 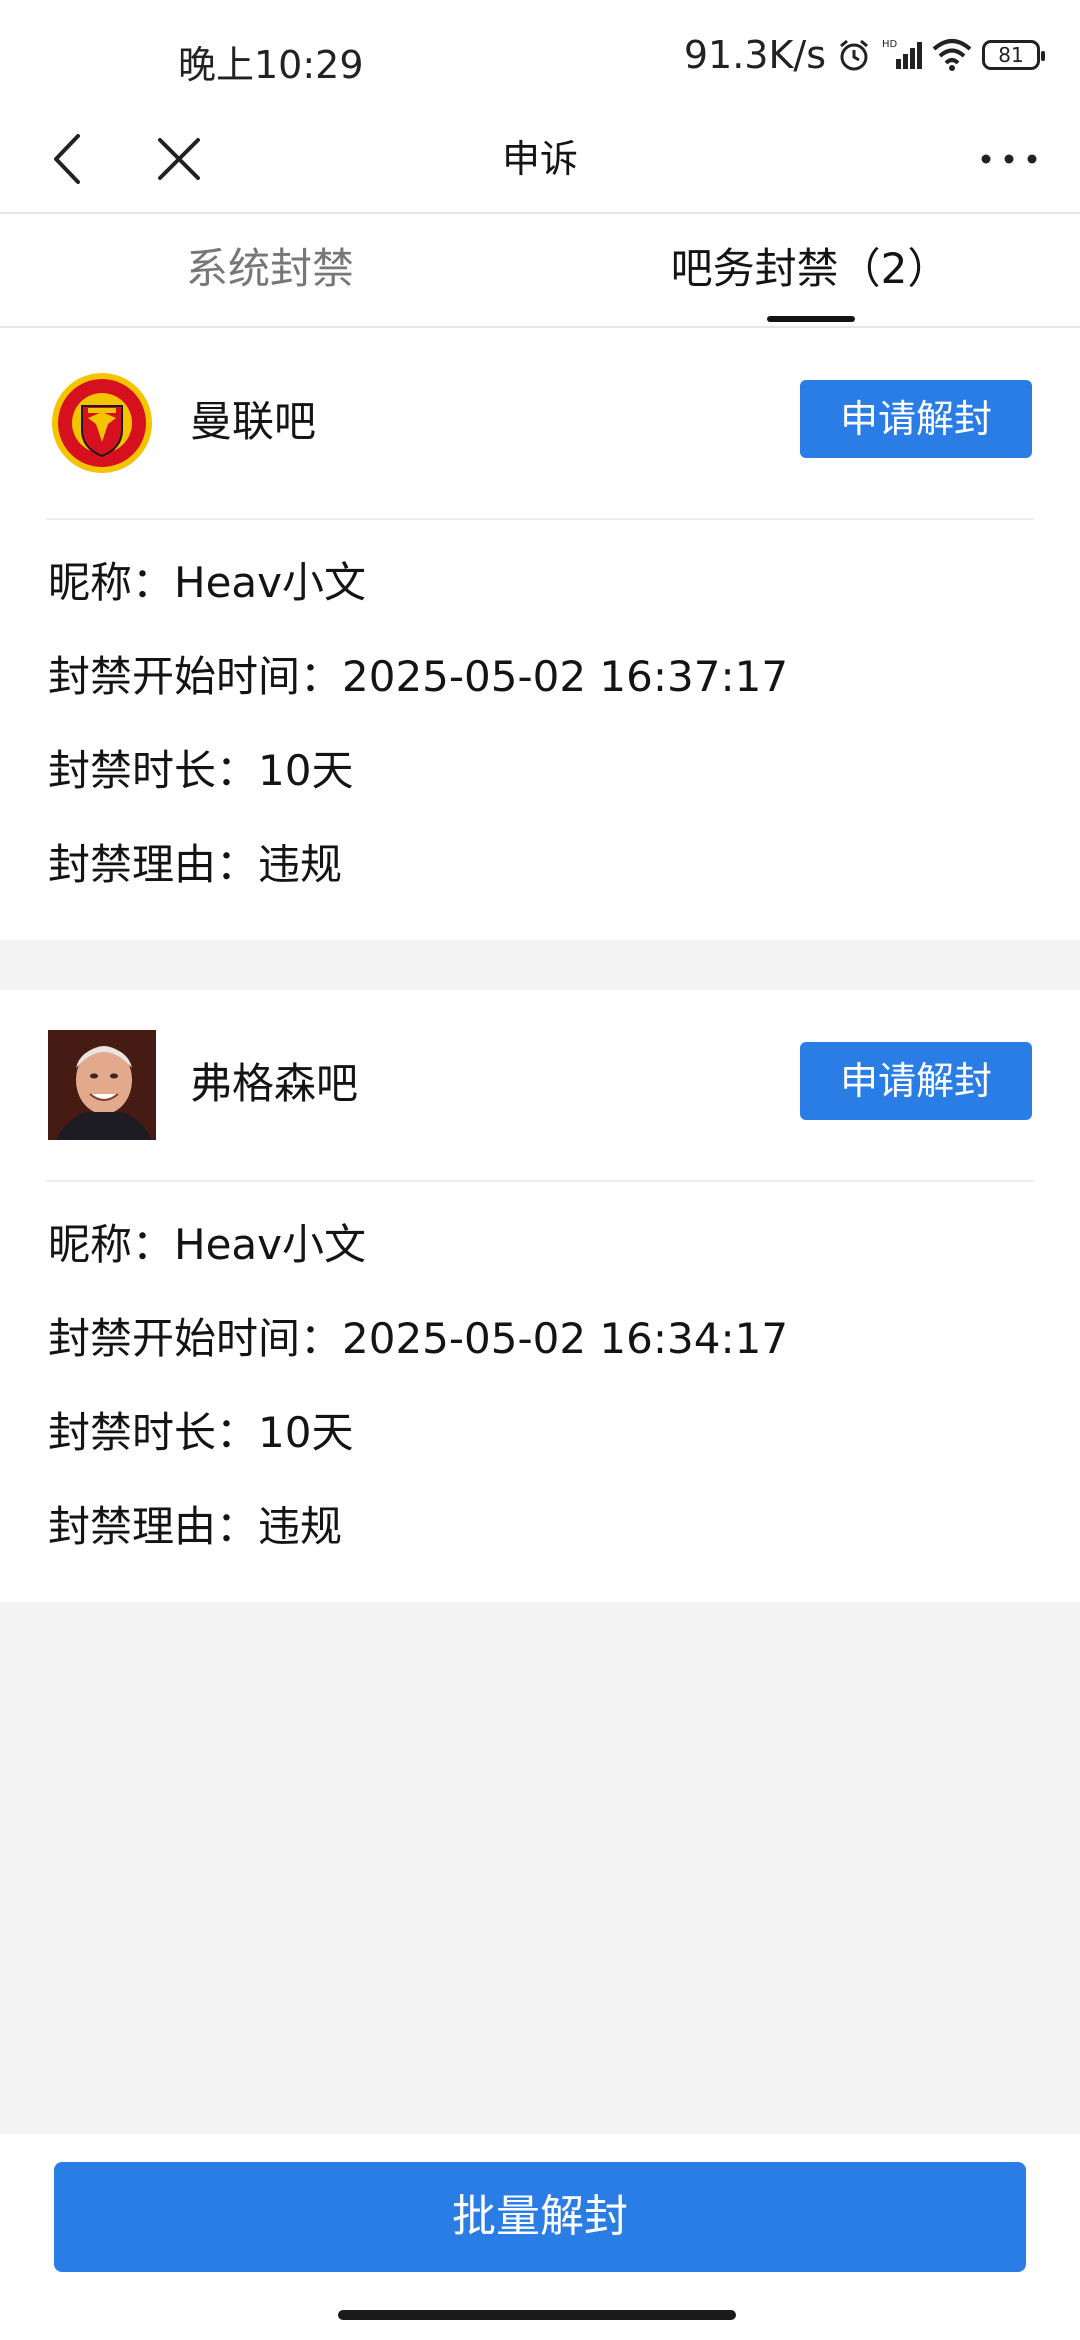 What do you see at coordinates (418, 676) in the screenshot?
I see `ban-start-time: 封禁开始时间：2025-05-02 16:37:17` at bounding box center [418, 676].